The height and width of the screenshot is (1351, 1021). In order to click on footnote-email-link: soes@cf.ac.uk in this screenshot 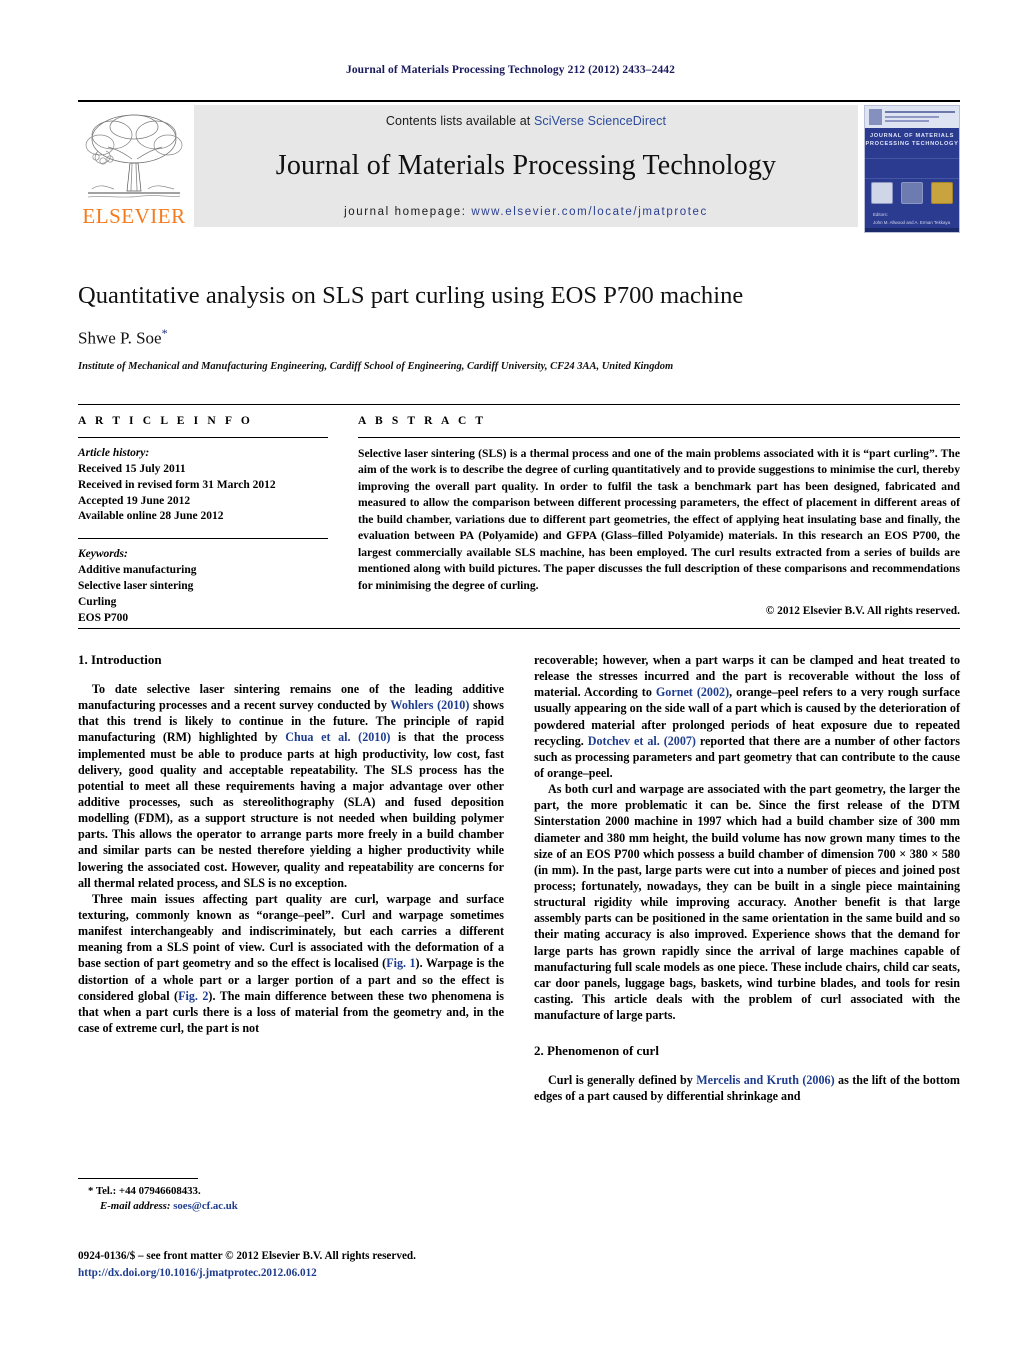, I will do `click(205, 1206)`.